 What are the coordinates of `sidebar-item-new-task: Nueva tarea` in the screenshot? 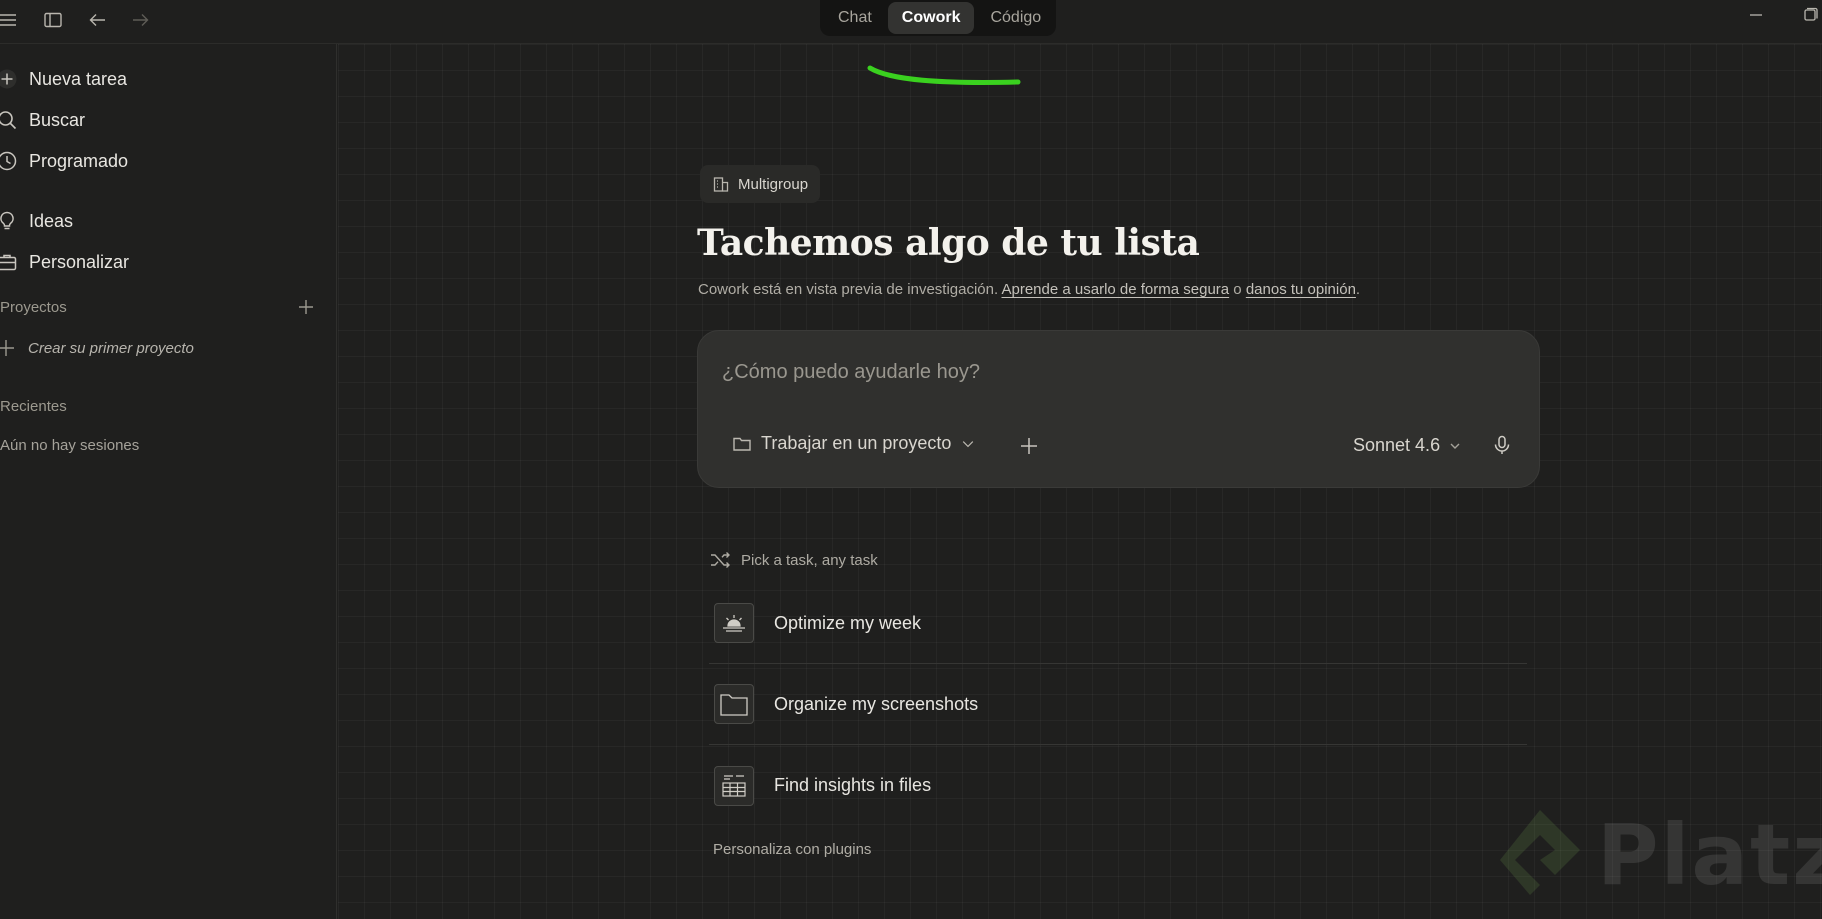 It's located at (63, 79).